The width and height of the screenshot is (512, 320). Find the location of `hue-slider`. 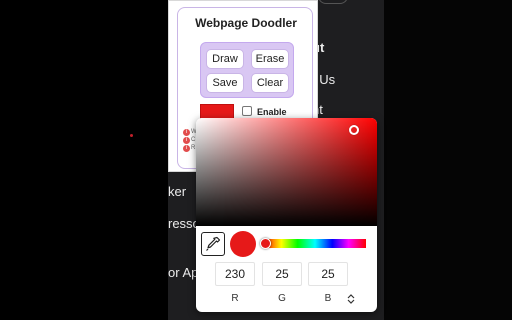

hue-slider is located at coordinates (315, 243).